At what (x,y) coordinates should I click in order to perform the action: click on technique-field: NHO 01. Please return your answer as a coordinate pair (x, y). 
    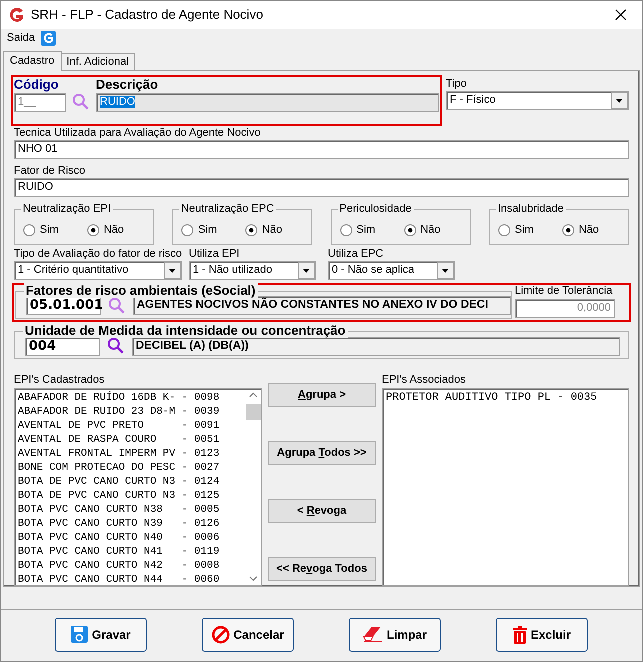
    Looking at the image, I should click on (321, 149).